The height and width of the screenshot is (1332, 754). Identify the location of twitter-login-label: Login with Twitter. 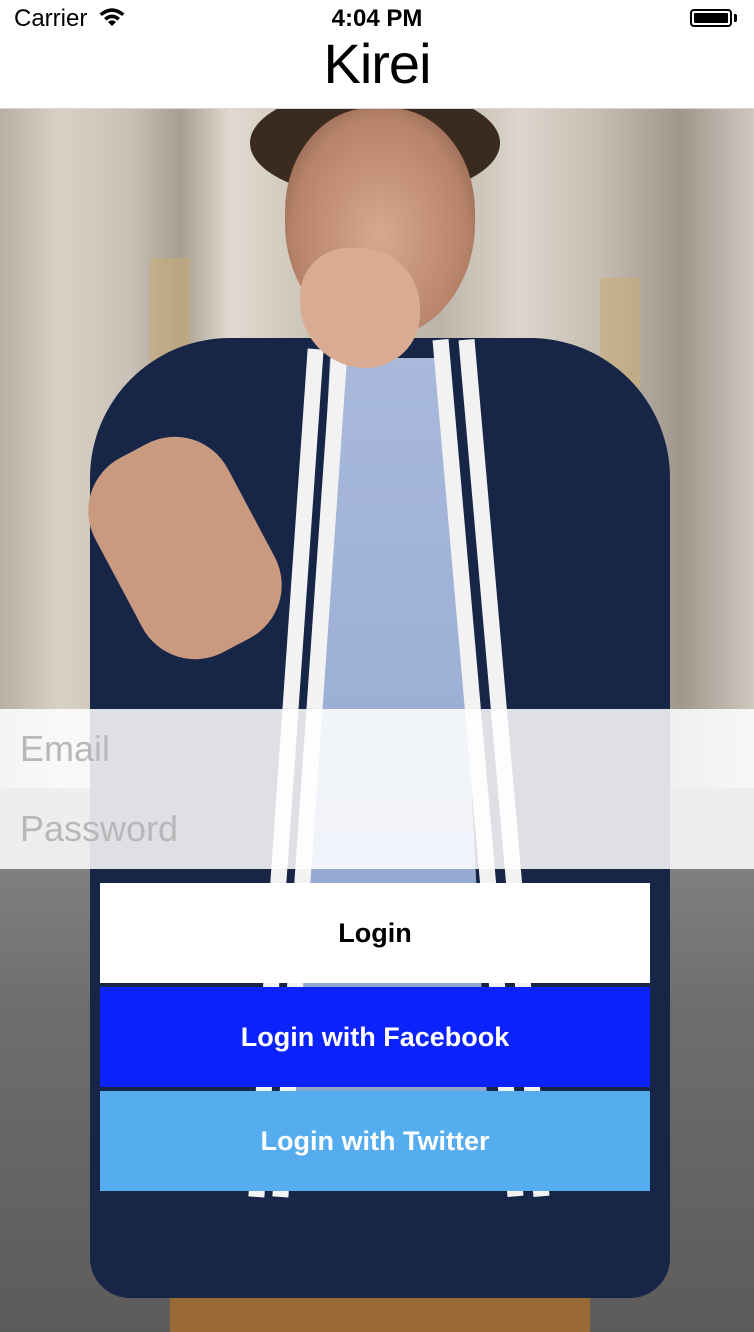
(375, 1140).